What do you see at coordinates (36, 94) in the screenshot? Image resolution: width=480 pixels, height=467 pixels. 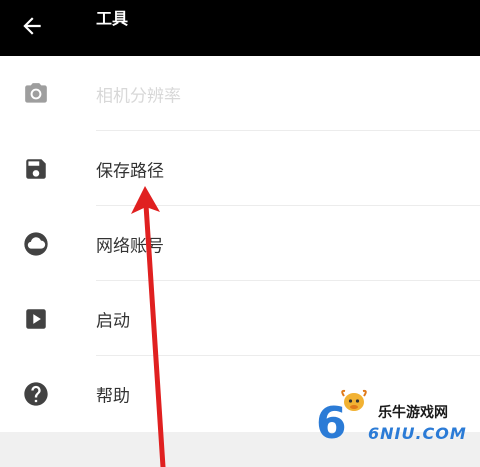 I see `camera-icon` at bounding box center [36, 94].